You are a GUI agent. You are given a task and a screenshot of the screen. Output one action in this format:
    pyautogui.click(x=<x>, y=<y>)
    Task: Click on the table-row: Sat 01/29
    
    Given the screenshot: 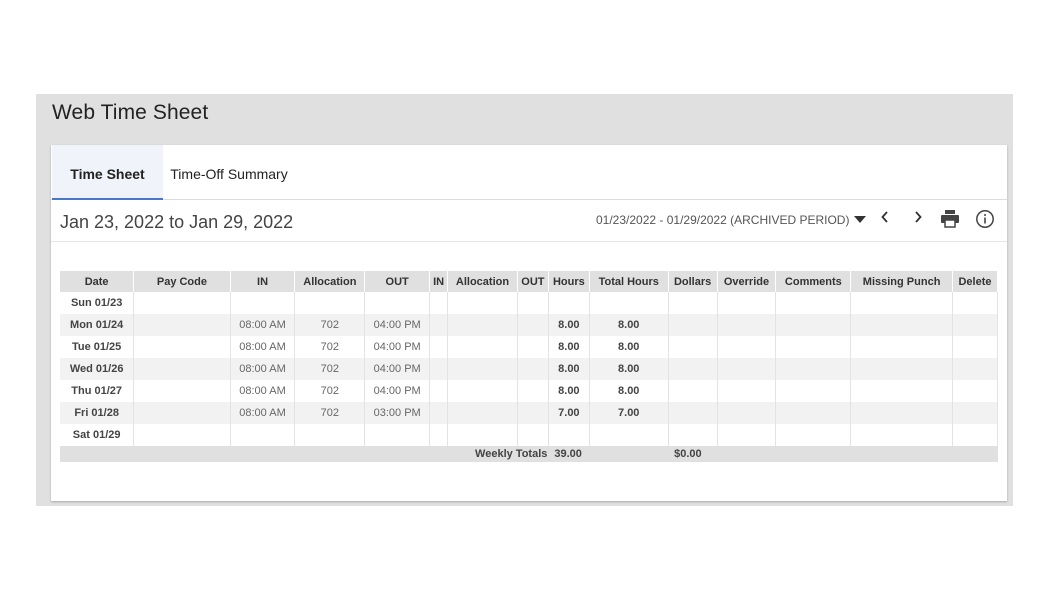 What is the action you would take?
    pyautogui.click(x=529, y=435)
    